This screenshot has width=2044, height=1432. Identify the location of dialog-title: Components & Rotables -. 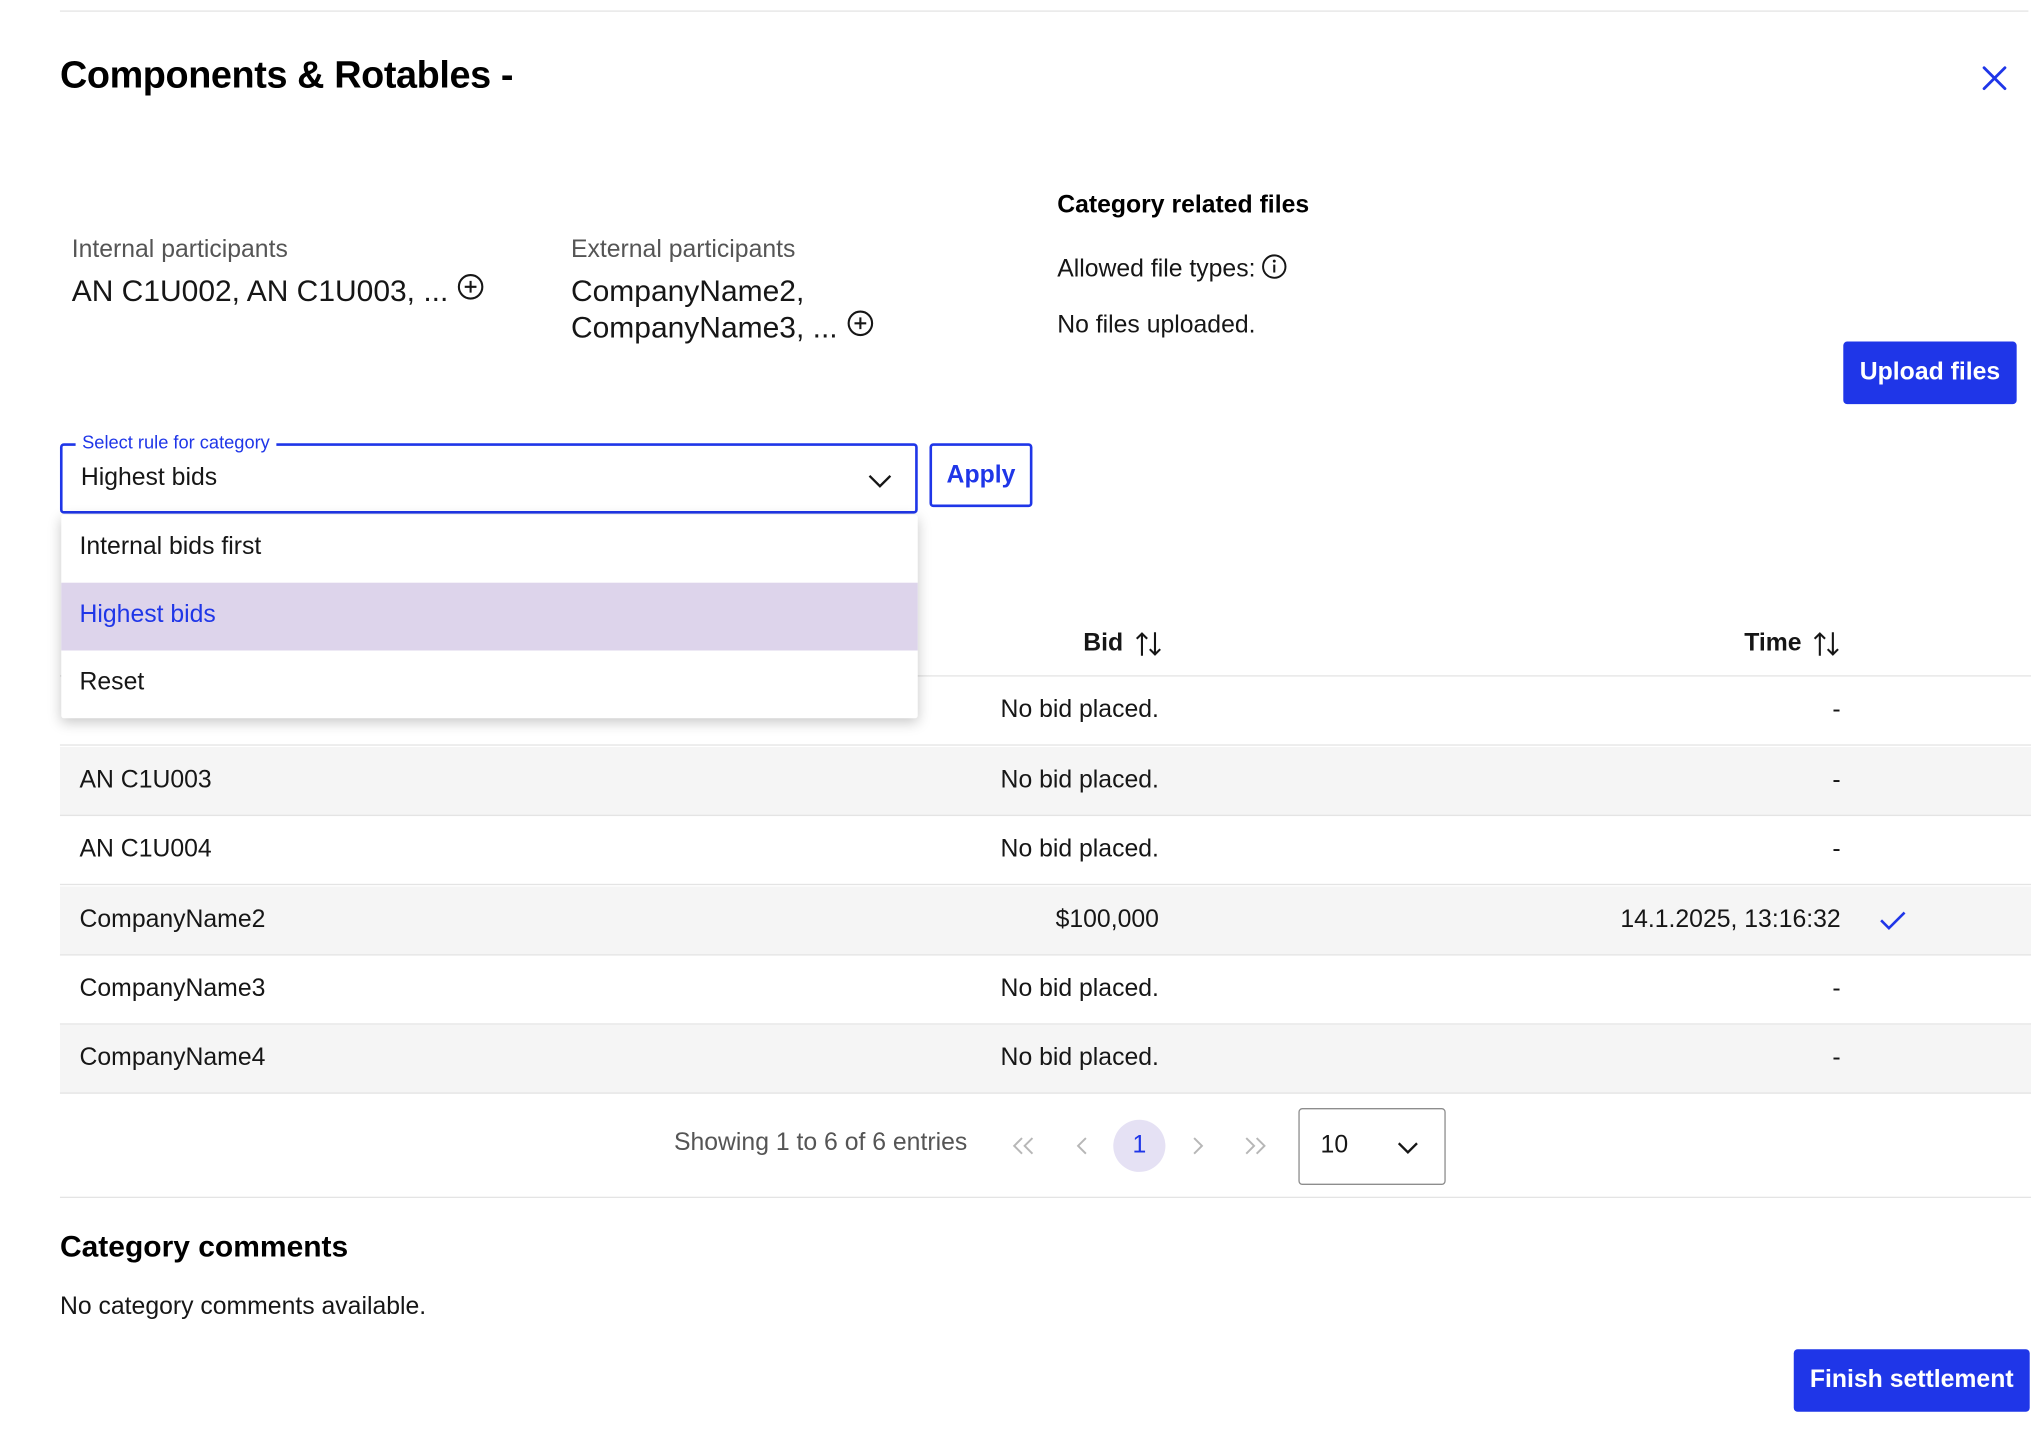
(286, 75).